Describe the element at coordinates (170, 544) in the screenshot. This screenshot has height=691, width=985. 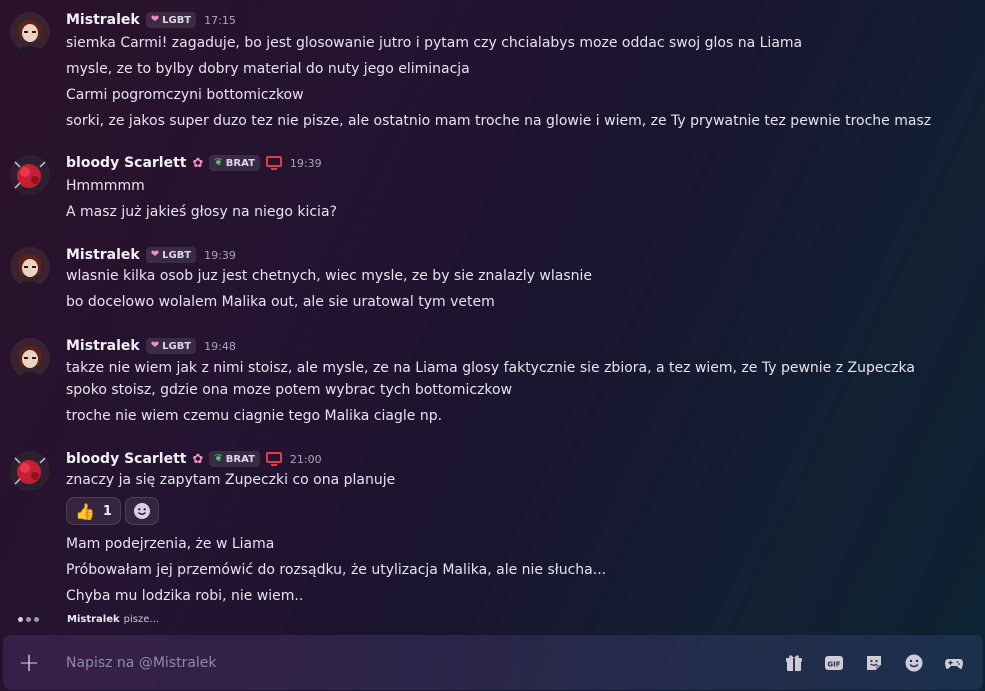
I see `message-text: Mam podejrzenia, że w Liama` at that location.